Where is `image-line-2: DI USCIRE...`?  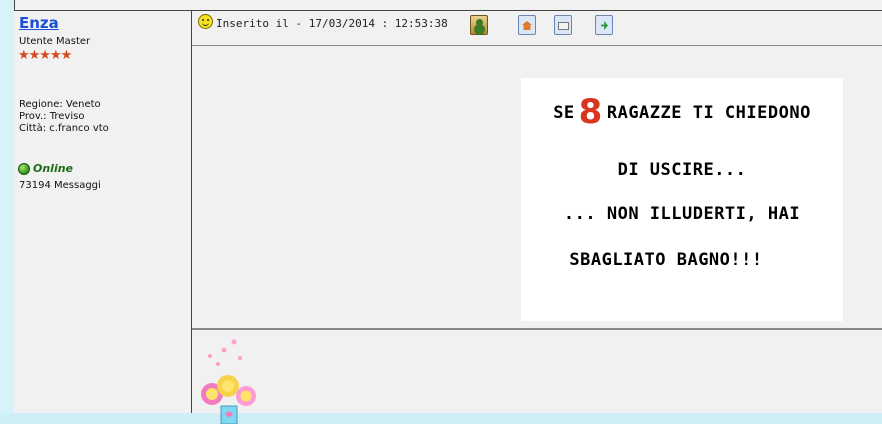 image-line-2: DI USCIRE... is located at coordinates (682, 170).